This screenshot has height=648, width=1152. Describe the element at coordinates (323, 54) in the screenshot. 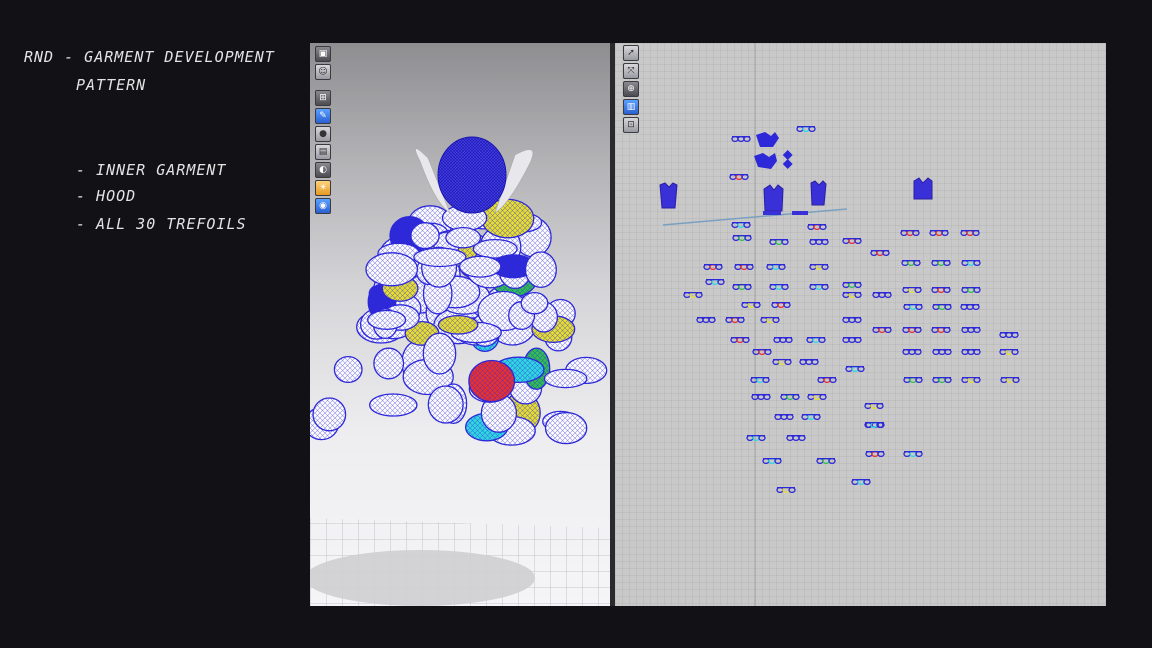

I see `render-icon: ▣` at that location.